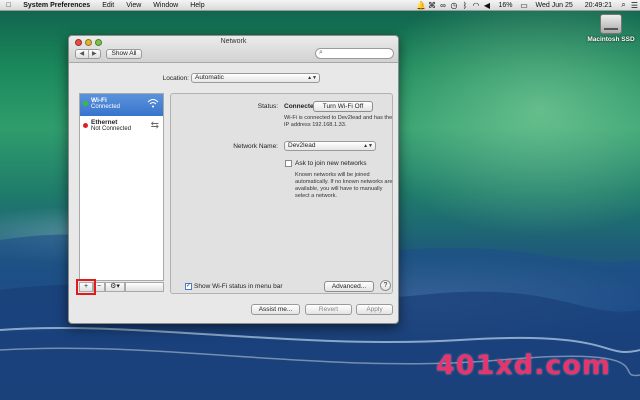 The height and width of the screenshot is (400, 640). What do you see at coordinates (374, 309) in the screenshot?
I see `apply-button: Apply` at bounding box center [374, 309].